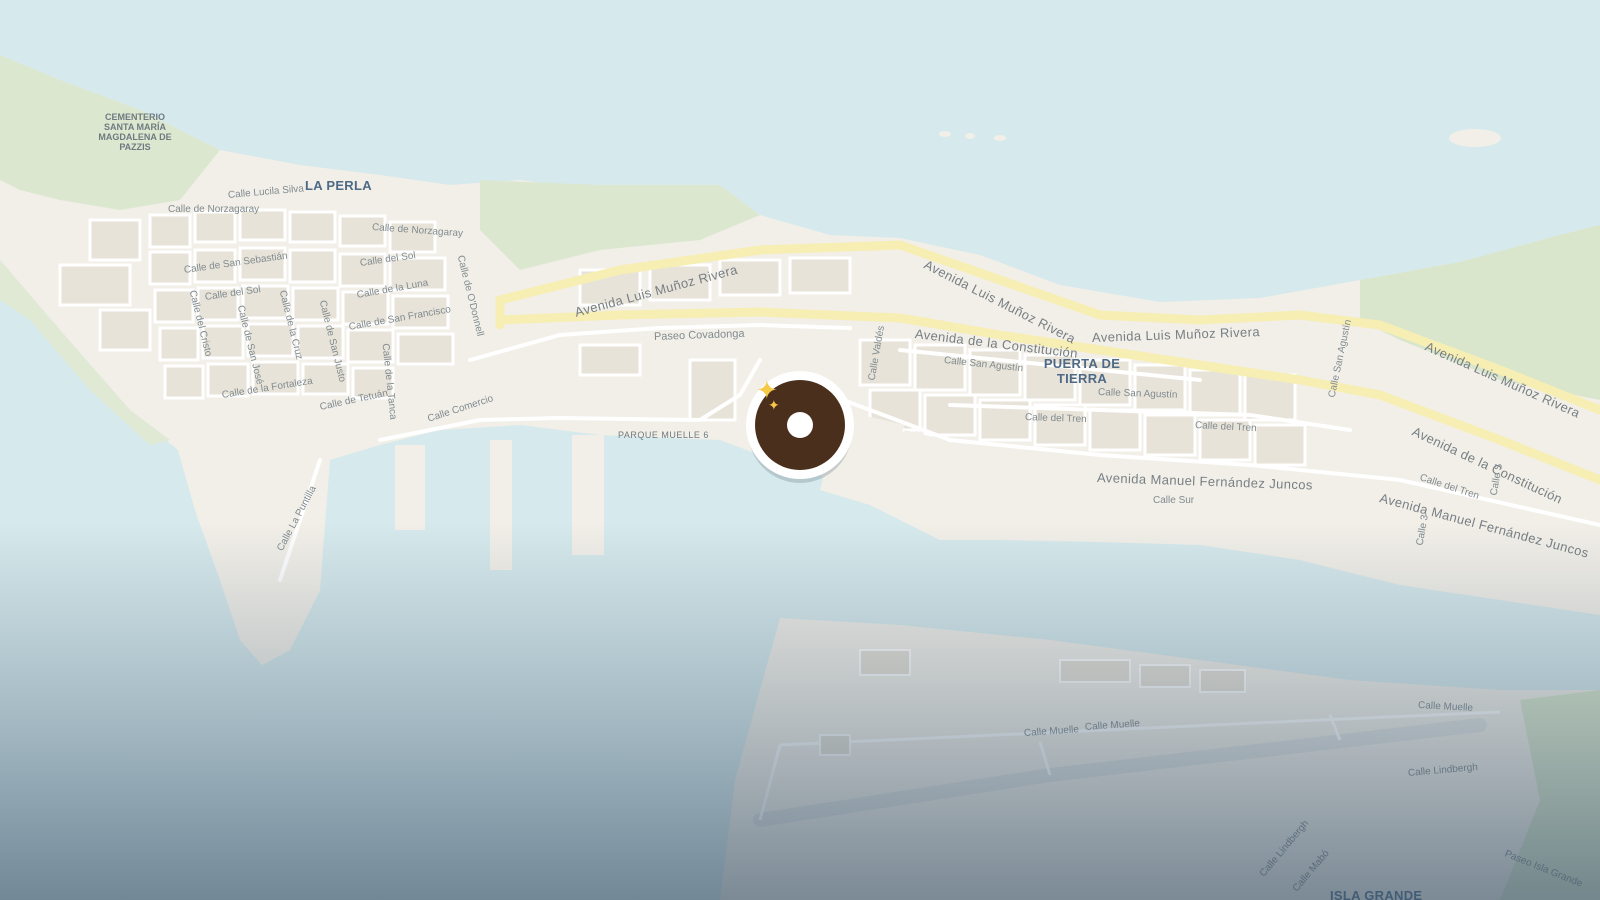 Image resolution: width=1600 pixels, height=900 pixels. Describe the element at coordinates (663, 435) in the screenshot. I see `label-parque-muelle-6: PARQUE MUELLE 6` at that location.